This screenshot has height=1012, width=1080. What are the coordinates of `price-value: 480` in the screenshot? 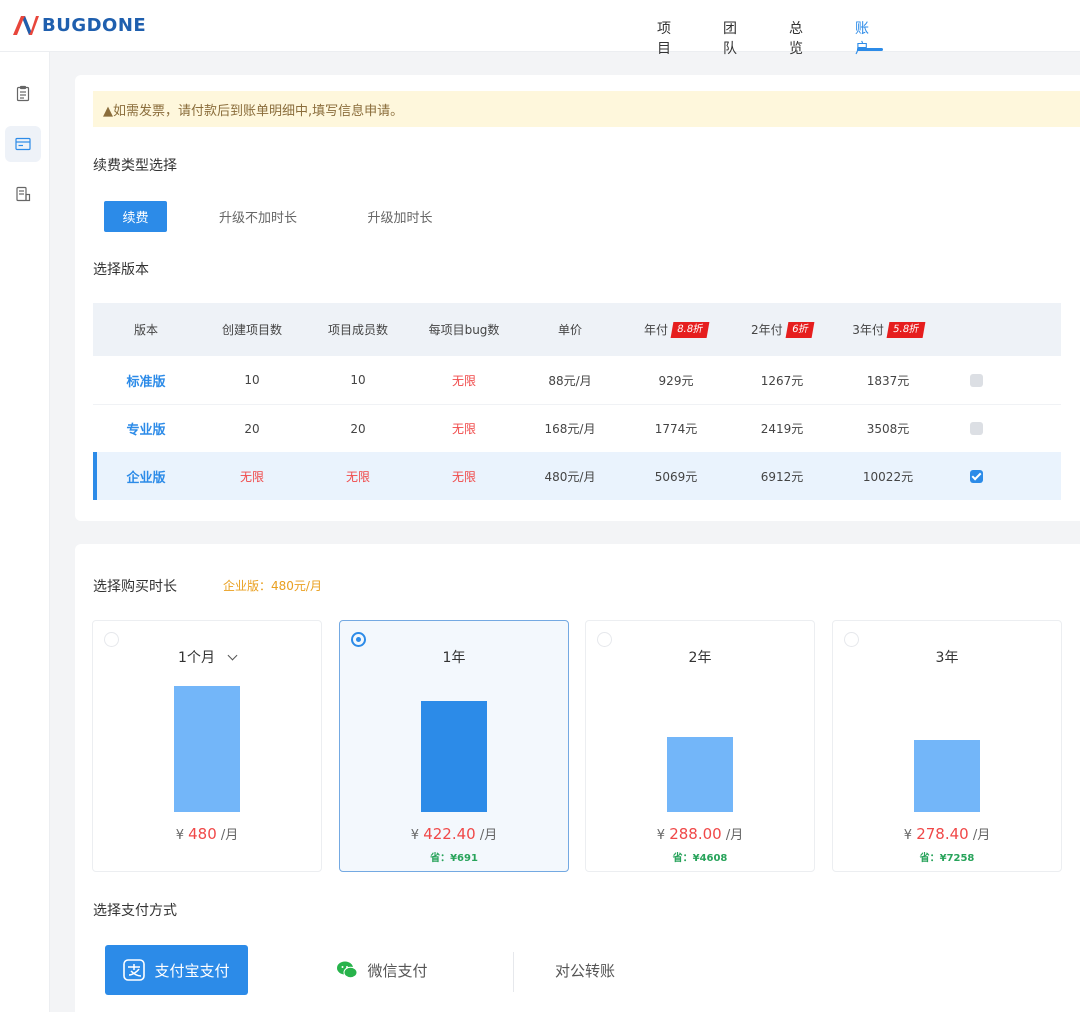 It's located at (202, 834).